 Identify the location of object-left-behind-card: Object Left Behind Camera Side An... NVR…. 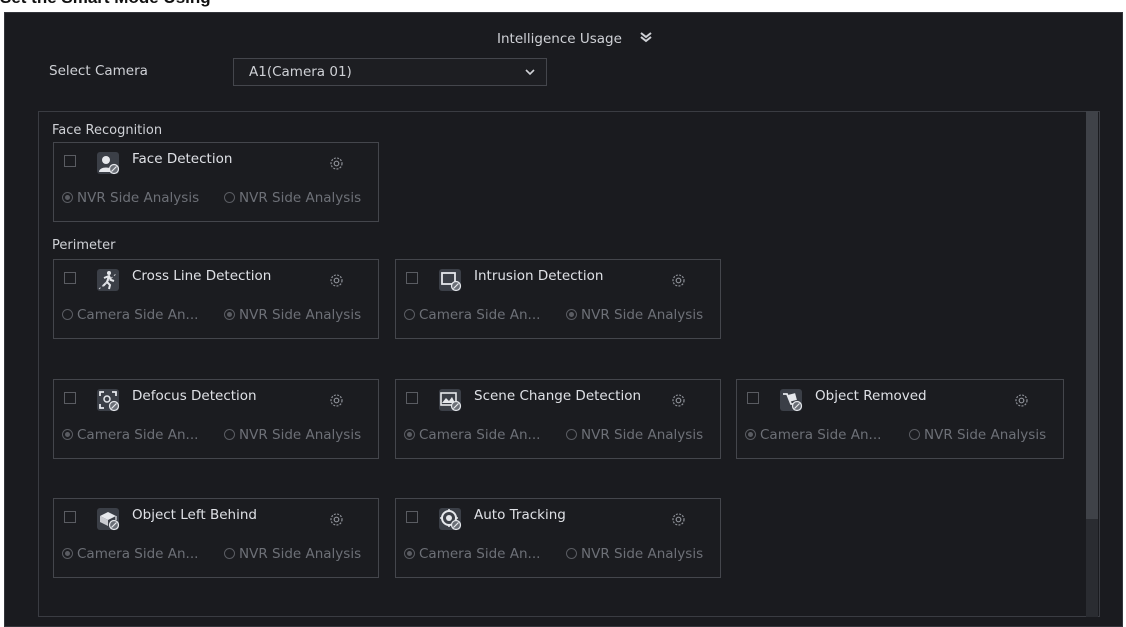
(216, 538).